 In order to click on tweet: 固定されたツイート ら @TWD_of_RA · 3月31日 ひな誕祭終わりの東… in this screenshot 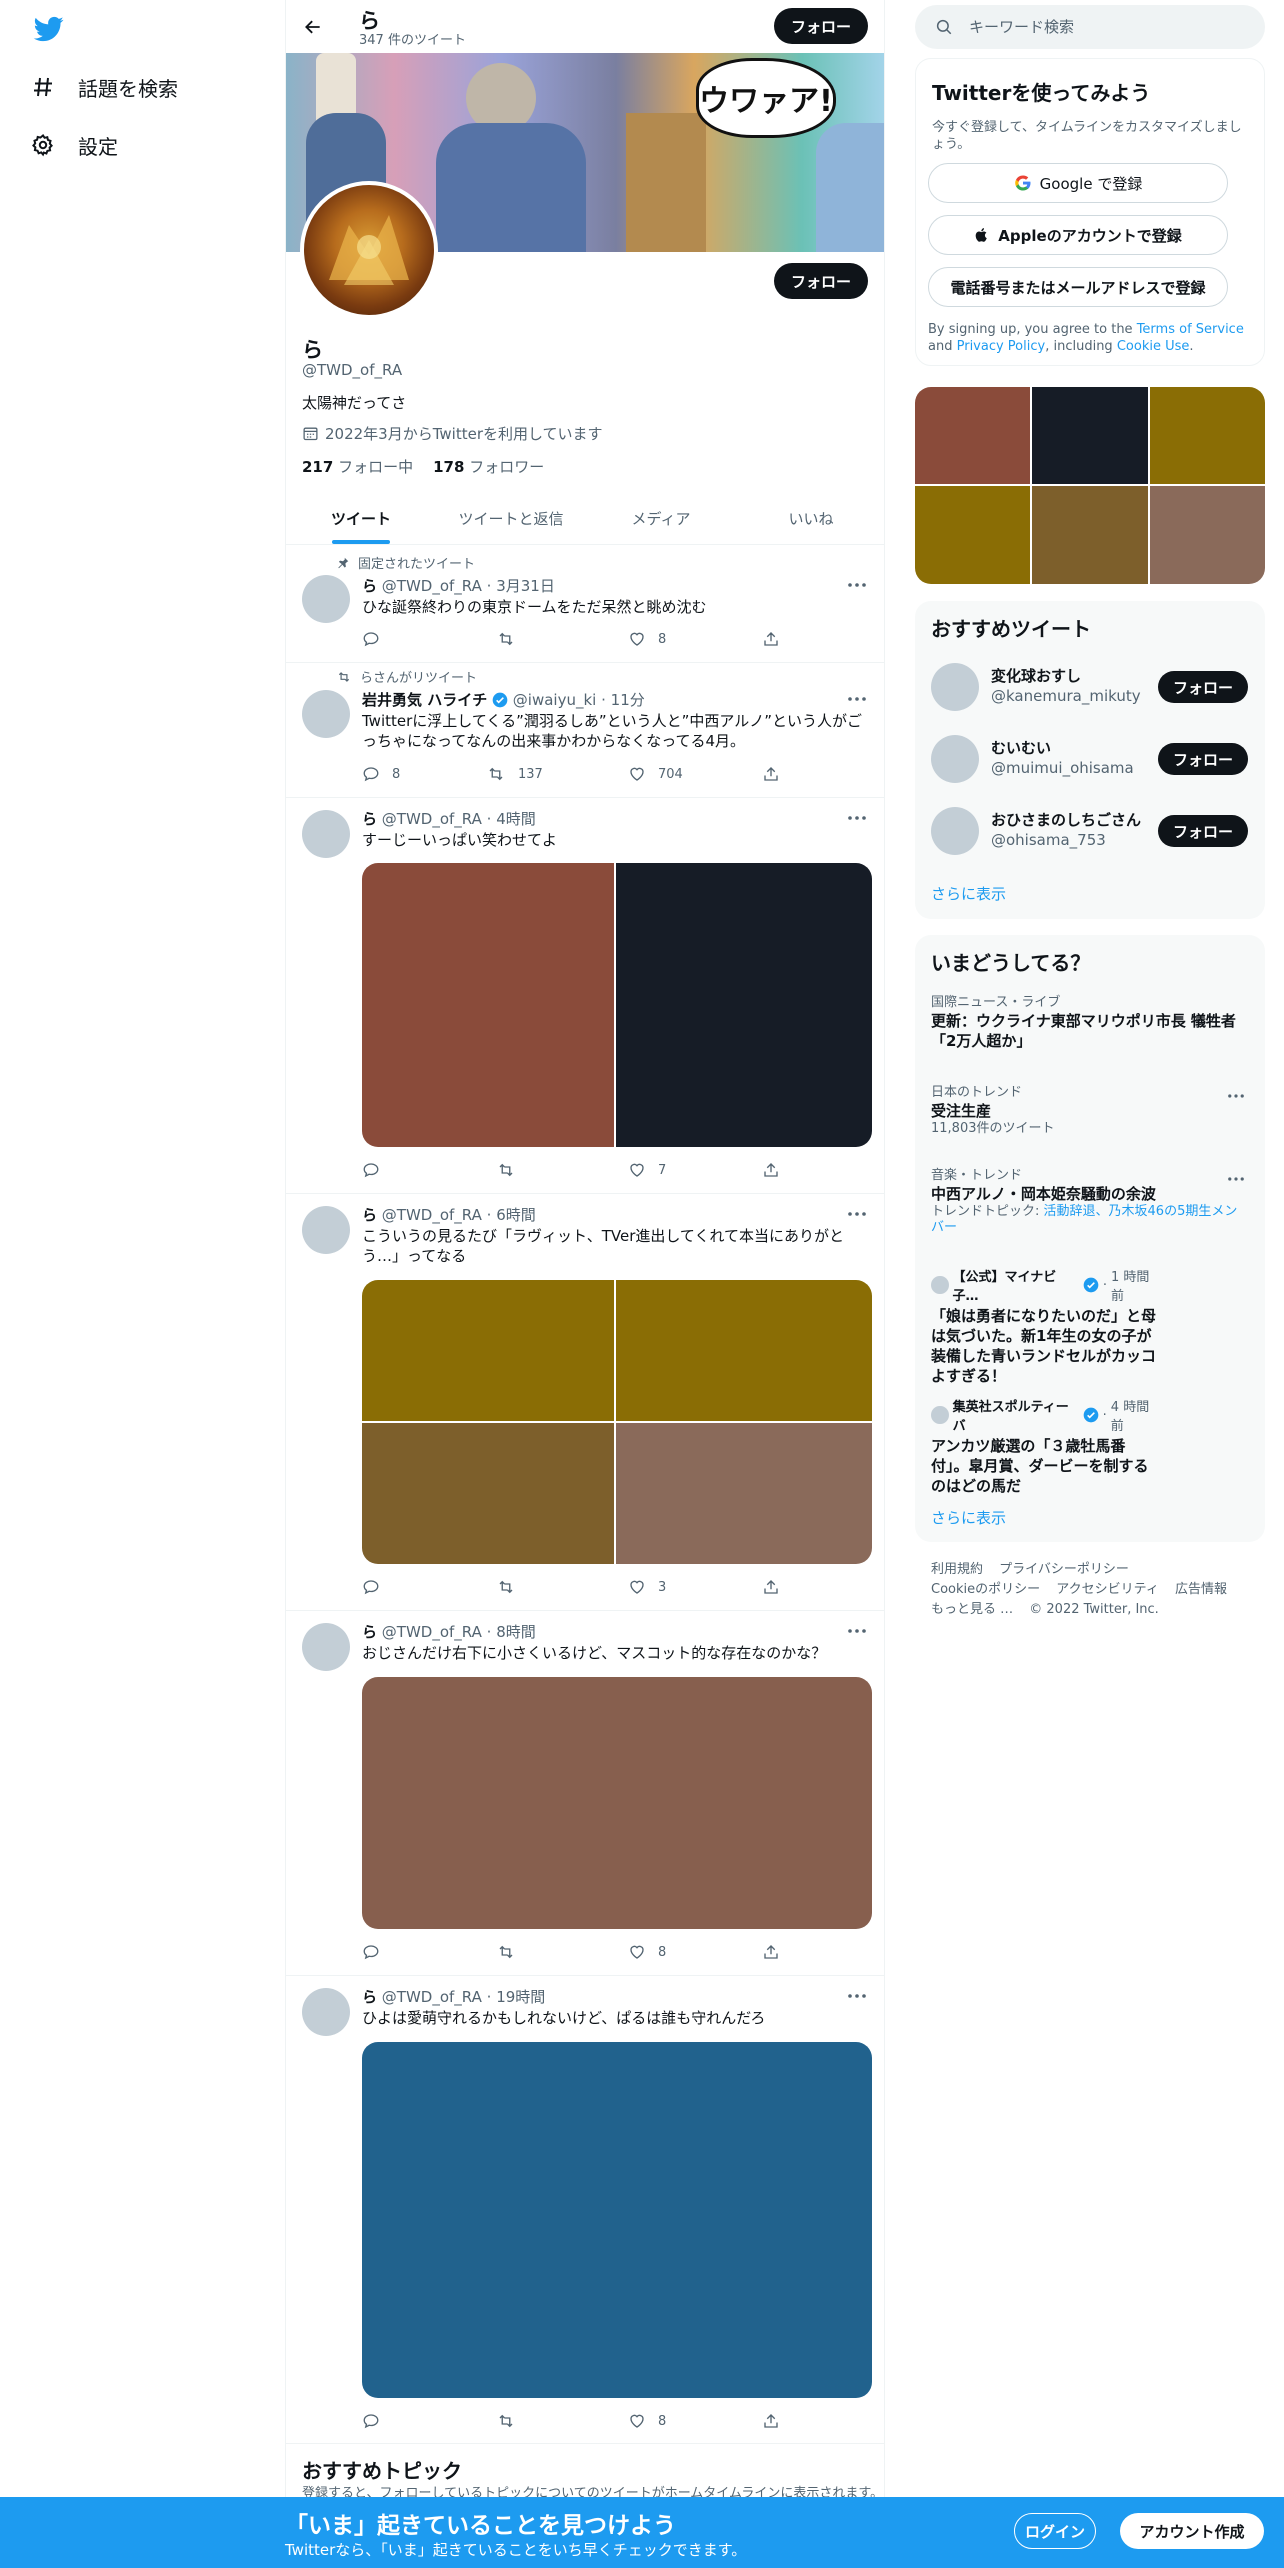, I will do `click(585, 604)`.